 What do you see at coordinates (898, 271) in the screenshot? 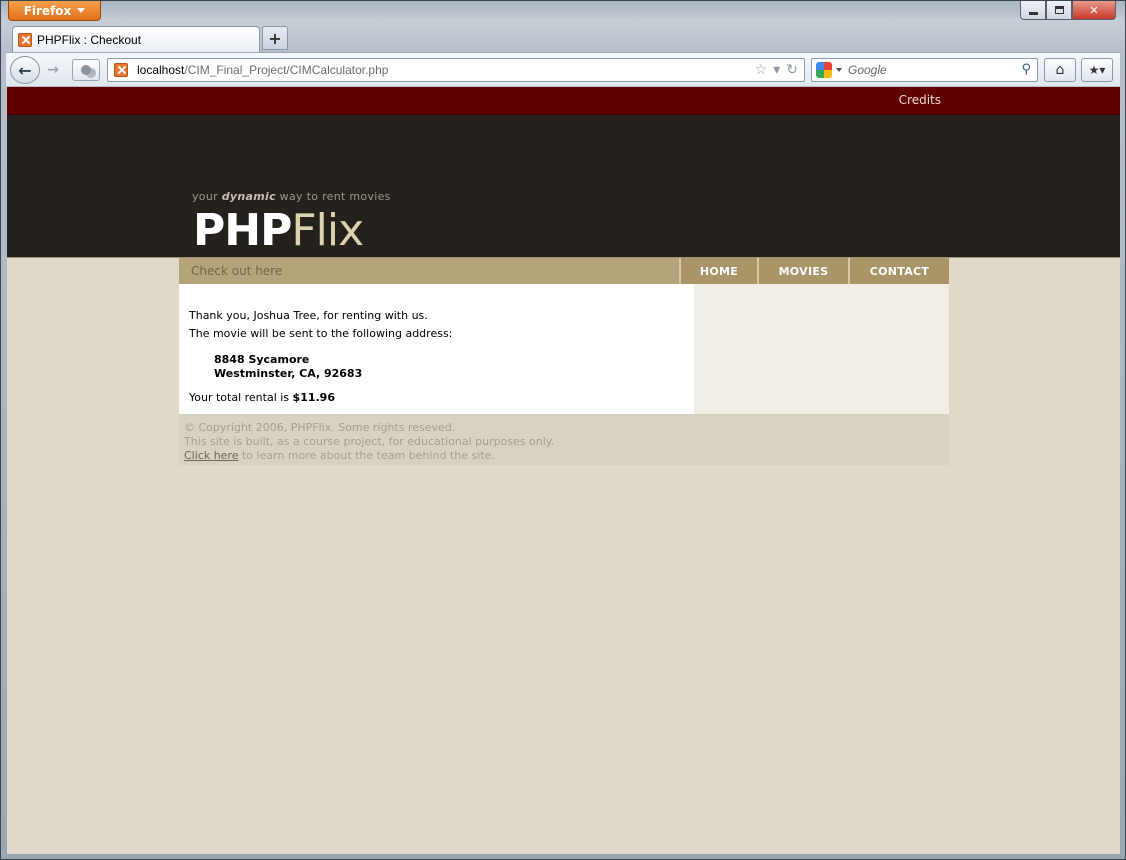
I see `nav-contact: CONTACT` at bounding box center [898, 271].